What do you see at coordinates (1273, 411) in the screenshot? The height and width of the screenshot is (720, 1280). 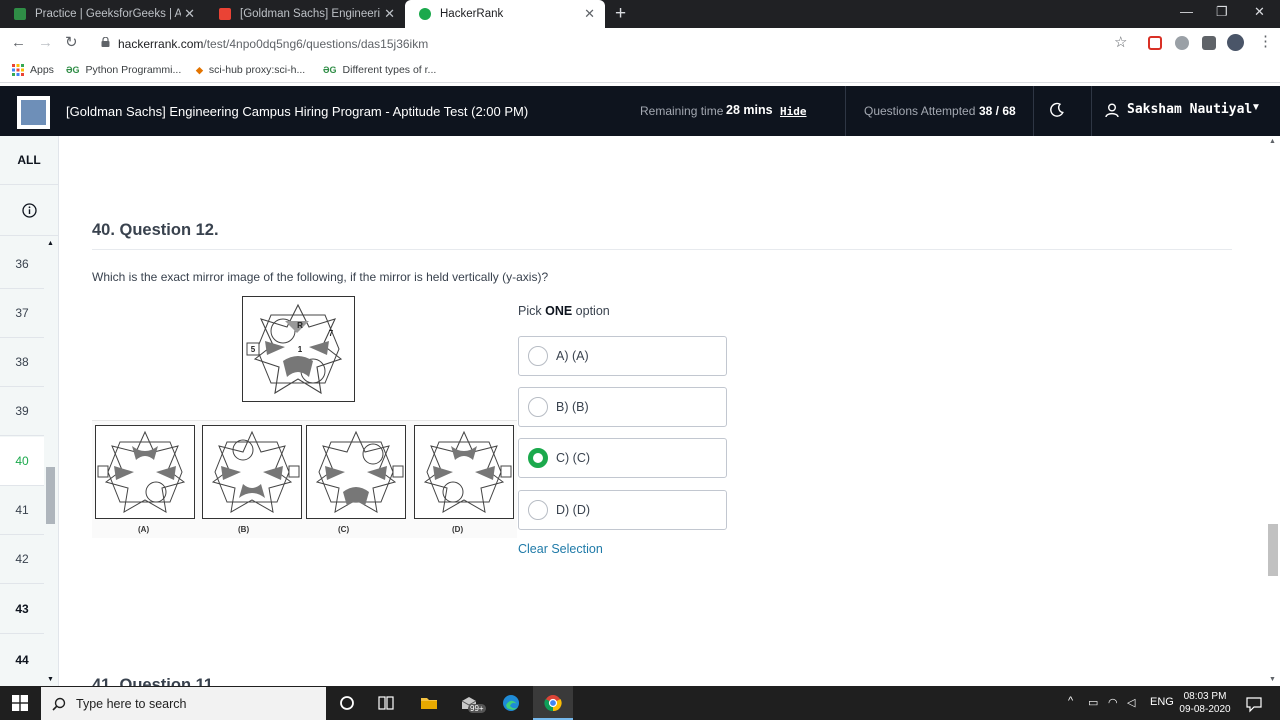 I see `page-scrollbar: ▲ ▼` at bounding box center [1273, 411].